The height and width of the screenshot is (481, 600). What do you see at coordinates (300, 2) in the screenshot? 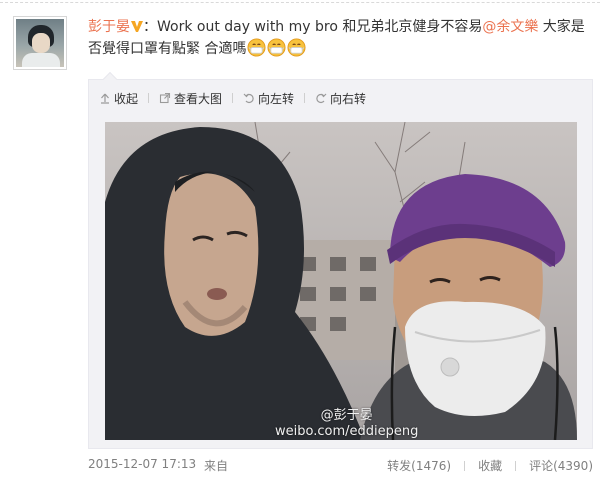
I see `feed-divider` at bounding box center [300, 2].